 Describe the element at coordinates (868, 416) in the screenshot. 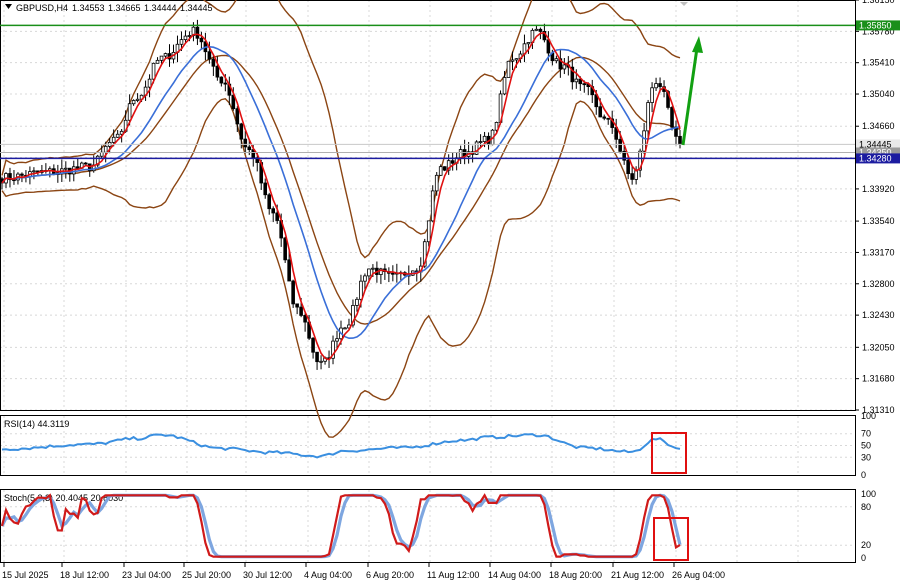

I see `rsi-tick-label: 100` at that location.